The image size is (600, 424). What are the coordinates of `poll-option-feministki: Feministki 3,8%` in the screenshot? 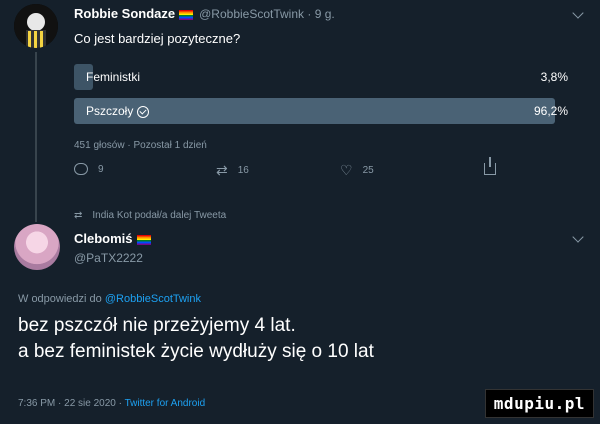 It's located at (324, 77).